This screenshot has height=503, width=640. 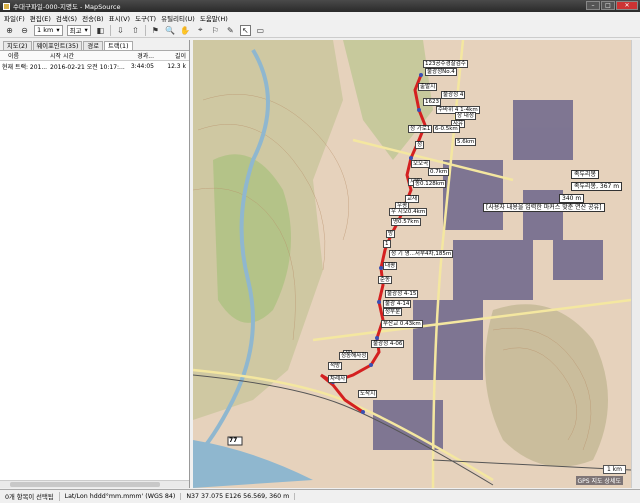 What do you see at coordinates (432, 102) in the screenshot?
I see `map-label: 1623` at bounding box center [432, 102].